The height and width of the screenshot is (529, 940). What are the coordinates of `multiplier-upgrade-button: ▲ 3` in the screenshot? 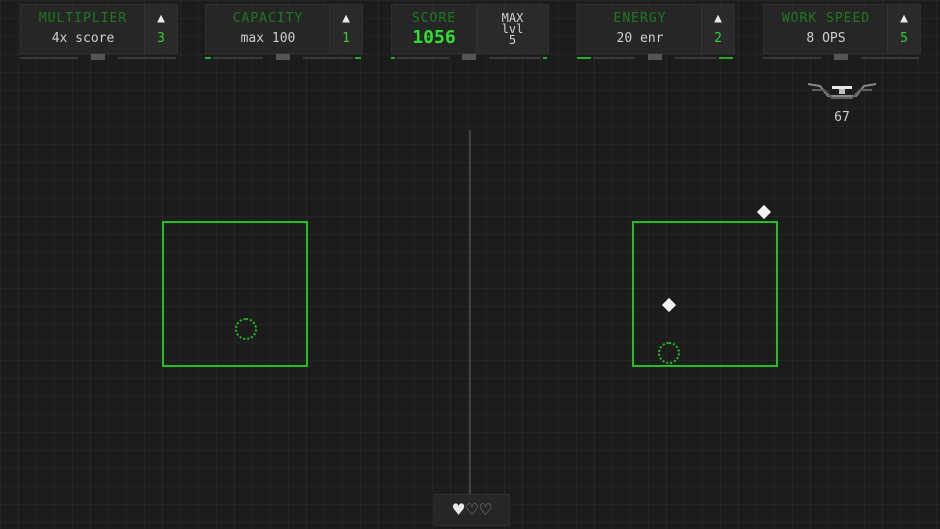 It's located at (160, 29).